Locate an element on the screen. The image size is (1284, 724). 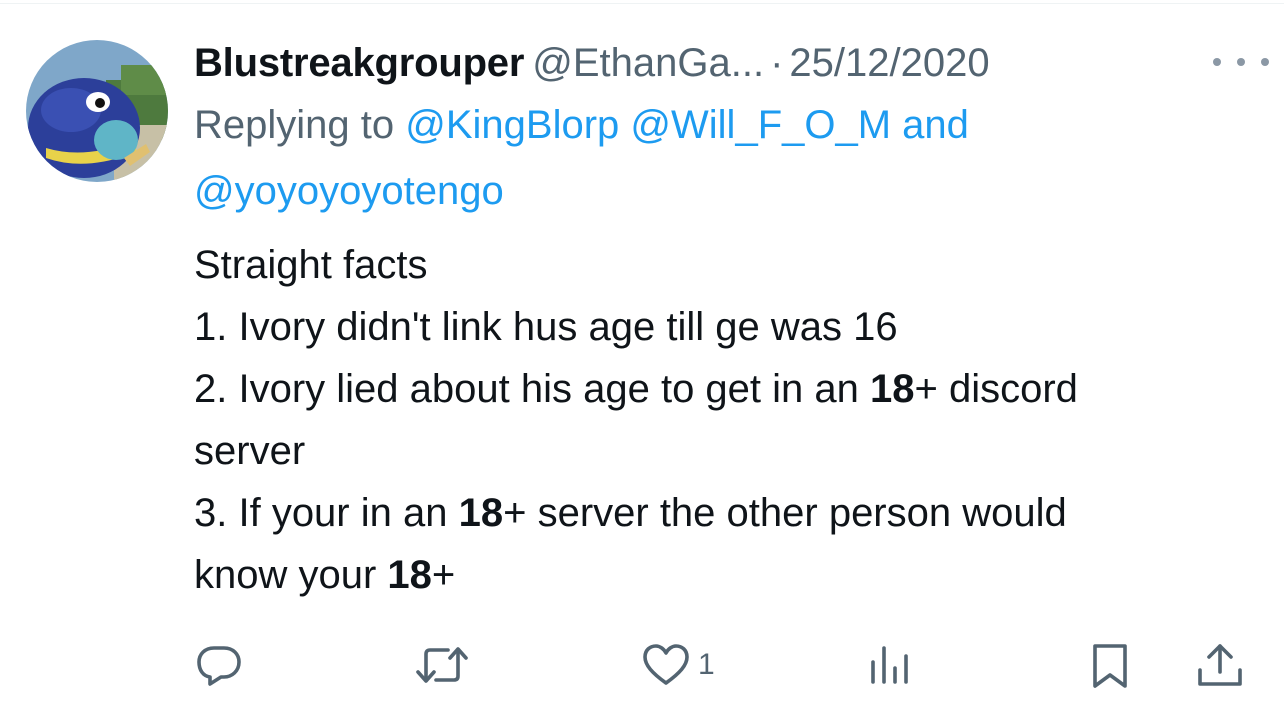
share-icon is located at coordinates (1220, 665).